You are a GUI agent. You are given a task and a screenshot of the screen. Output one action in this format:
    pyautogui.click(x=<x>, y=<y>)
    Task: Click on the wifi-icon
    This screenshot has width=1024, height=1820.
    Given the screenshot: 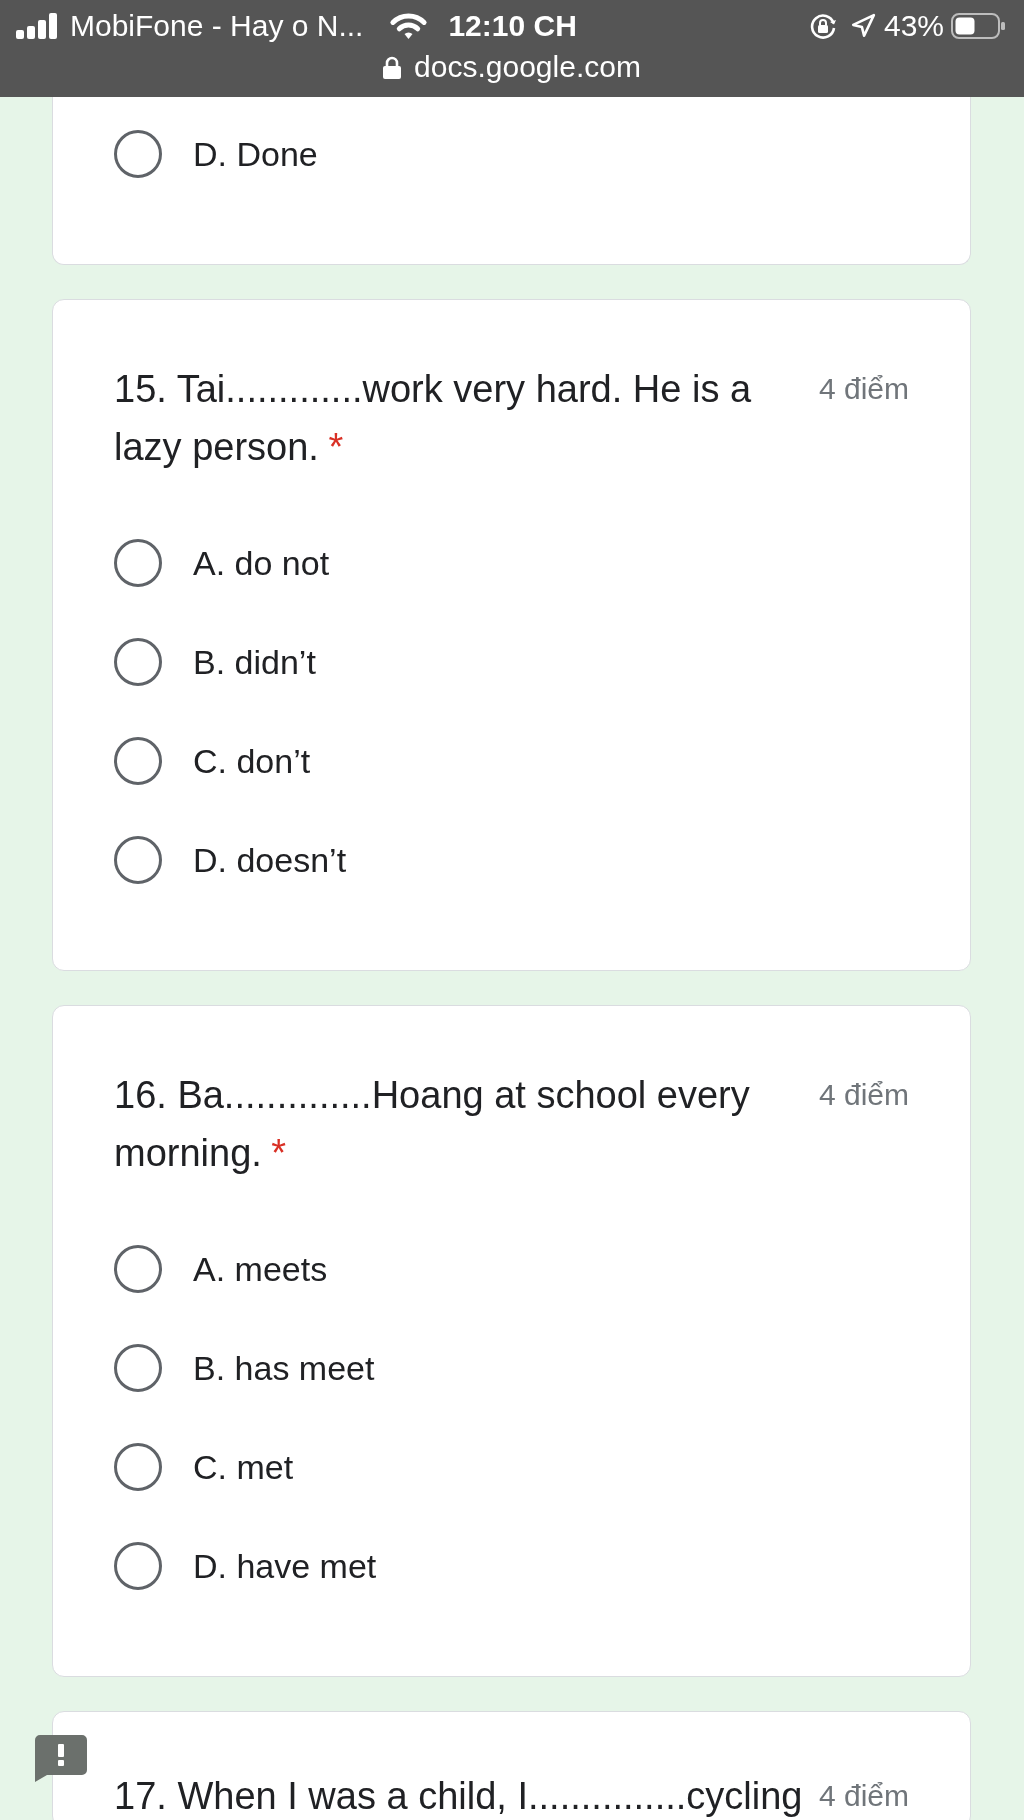 What is the action you would take?
    pyautogui.click(x=409, y=26)
    